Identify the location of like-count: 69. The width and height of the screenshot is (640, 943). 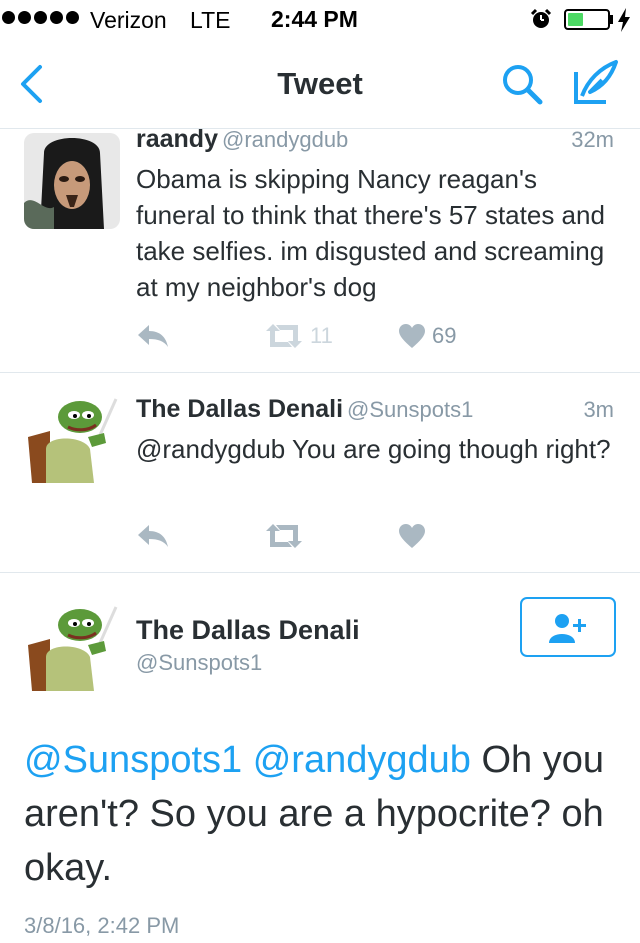
(444, 335).